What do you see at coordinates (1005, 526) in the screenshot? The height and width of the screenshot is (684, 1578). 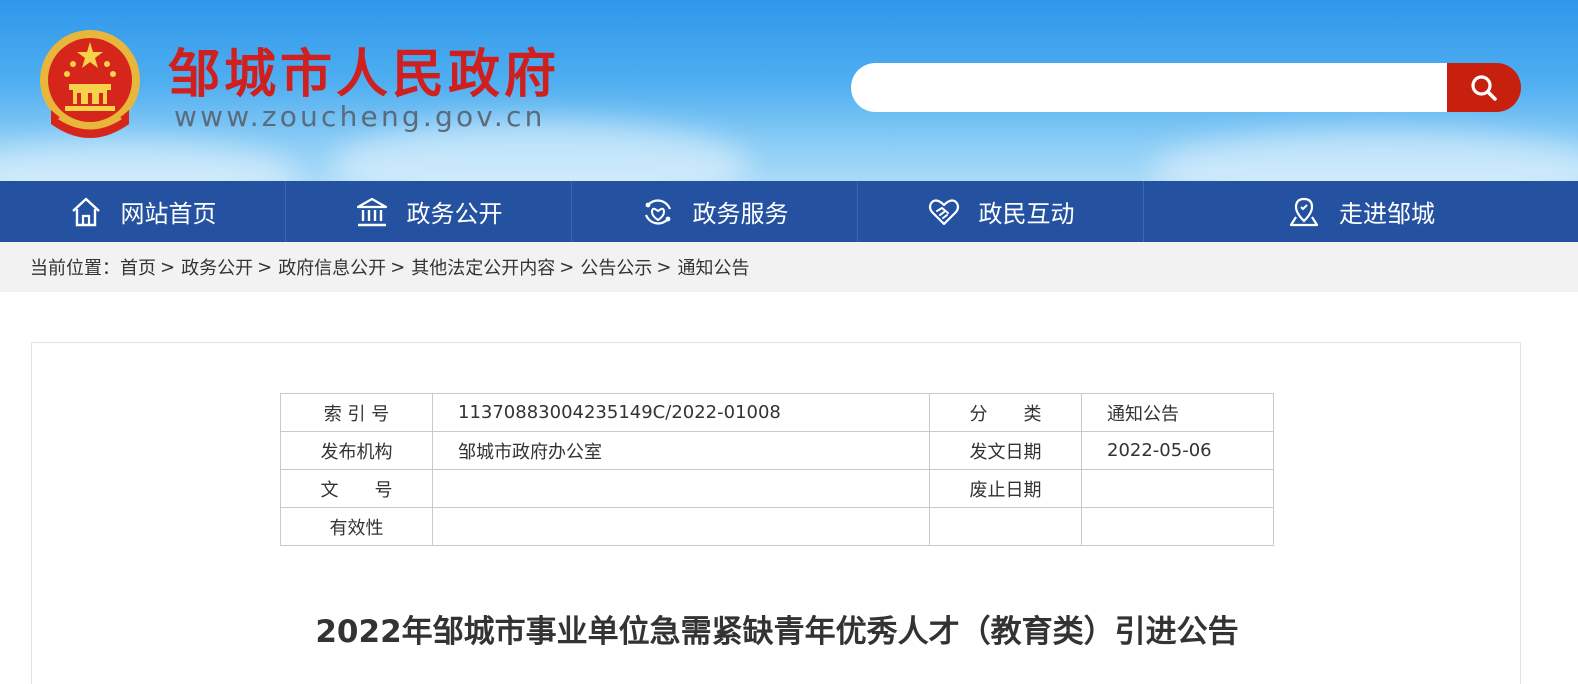 I see `meta-key` at bounding box center [1005, 526].